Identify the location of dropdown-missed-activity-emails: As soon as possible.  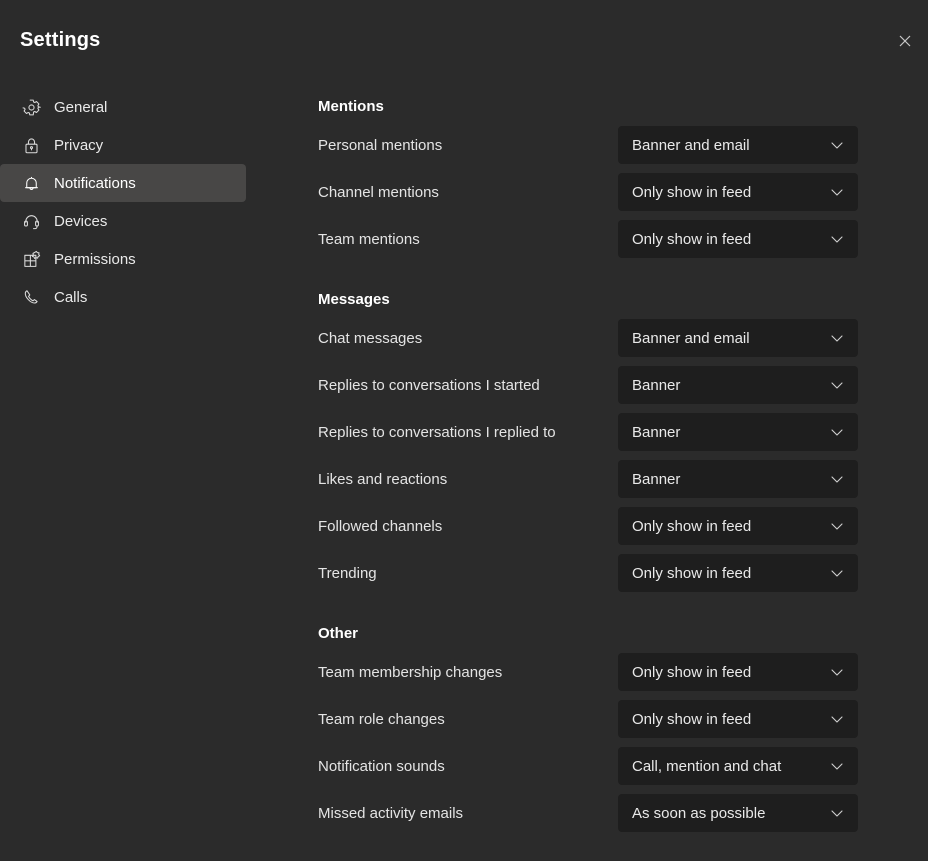
(738, 813).